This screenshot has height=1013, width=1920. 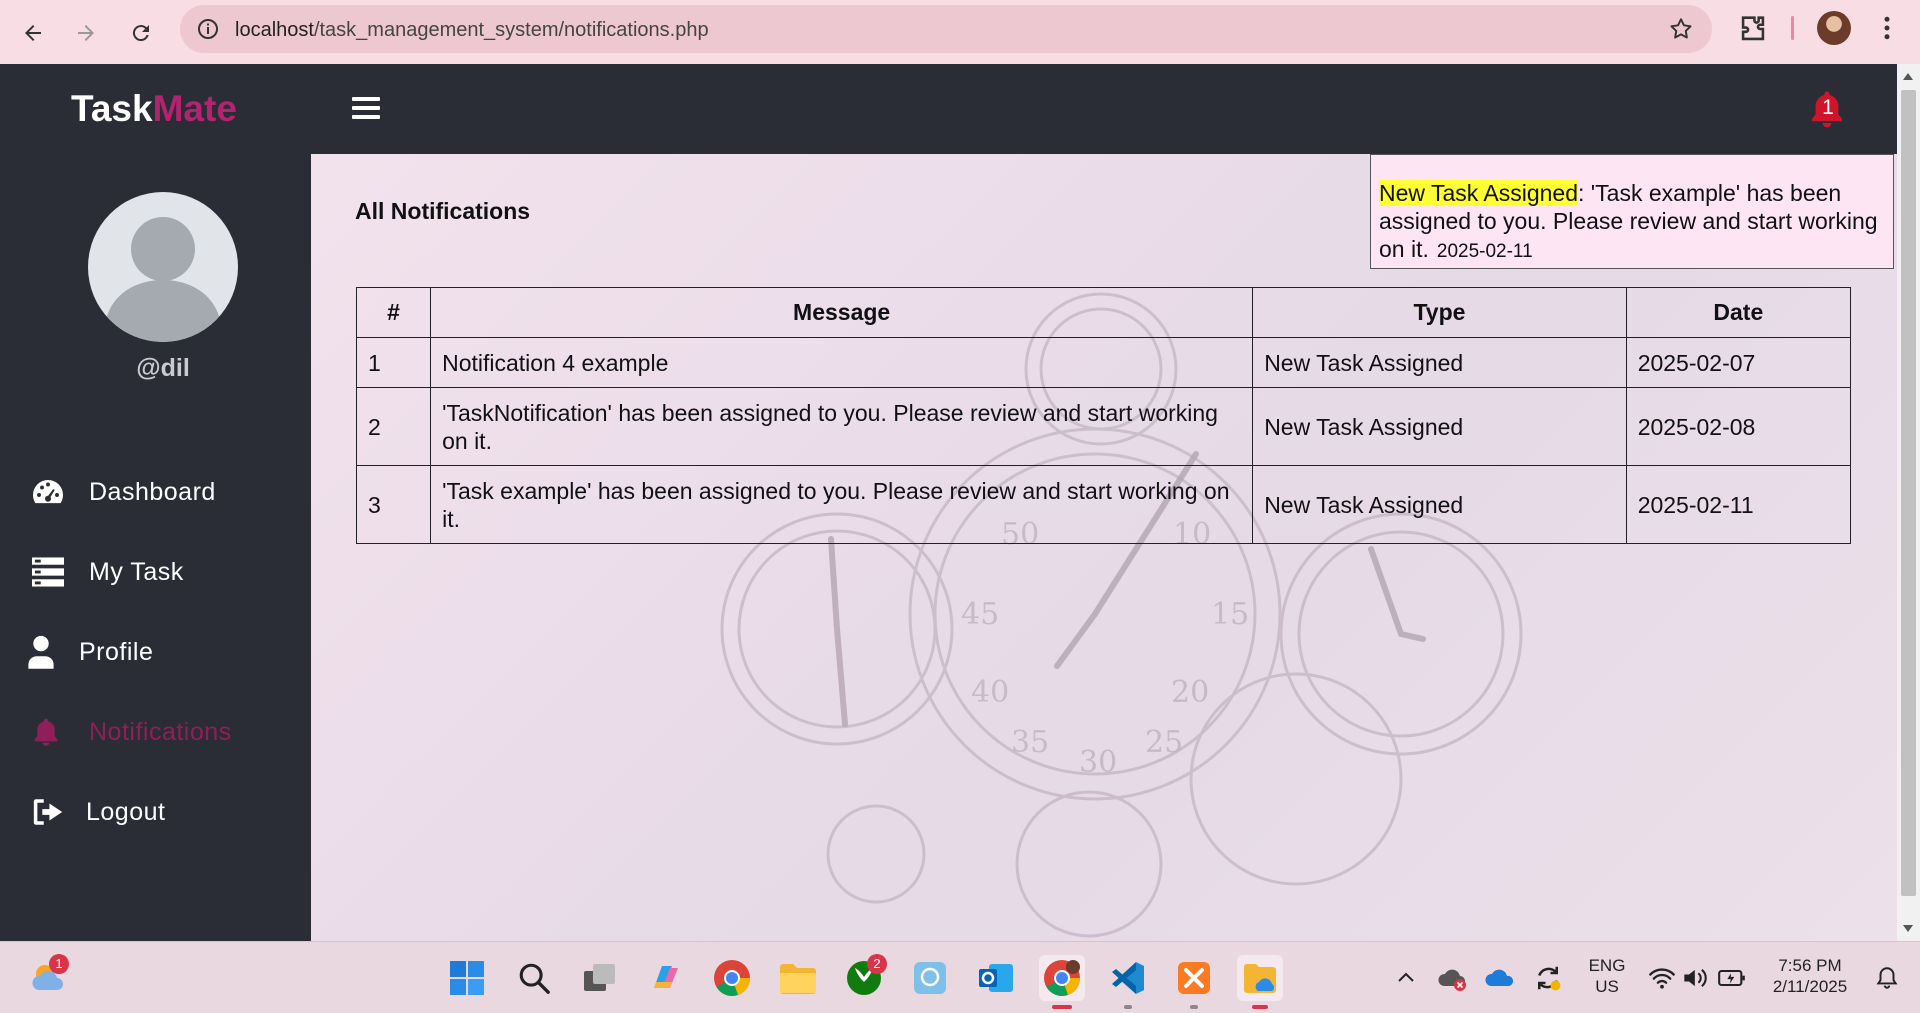 What do you see at coordinates (393, 362) in the screenshot?
I see `cell-number: 1` at bounding box center [393, 362].